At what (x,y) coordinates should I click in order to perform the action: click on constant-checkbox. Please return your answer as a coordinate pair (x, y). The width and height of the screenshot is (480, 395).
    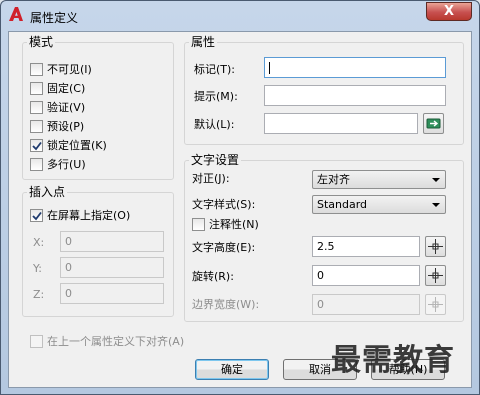
    Looking at the image, I should click on (36, 88).